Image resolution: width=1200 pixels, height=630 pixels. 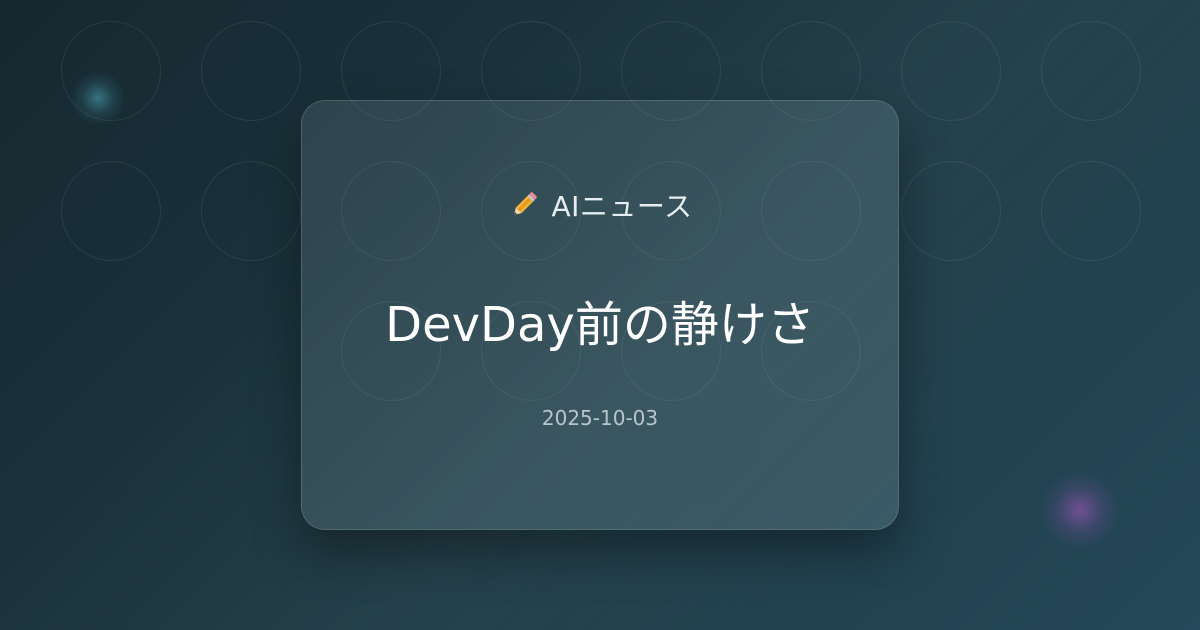 What do you see at coordinates (1080, 510) in the screenshot?
I see `violet-glow-dot` at bounding box center [1080, 510].